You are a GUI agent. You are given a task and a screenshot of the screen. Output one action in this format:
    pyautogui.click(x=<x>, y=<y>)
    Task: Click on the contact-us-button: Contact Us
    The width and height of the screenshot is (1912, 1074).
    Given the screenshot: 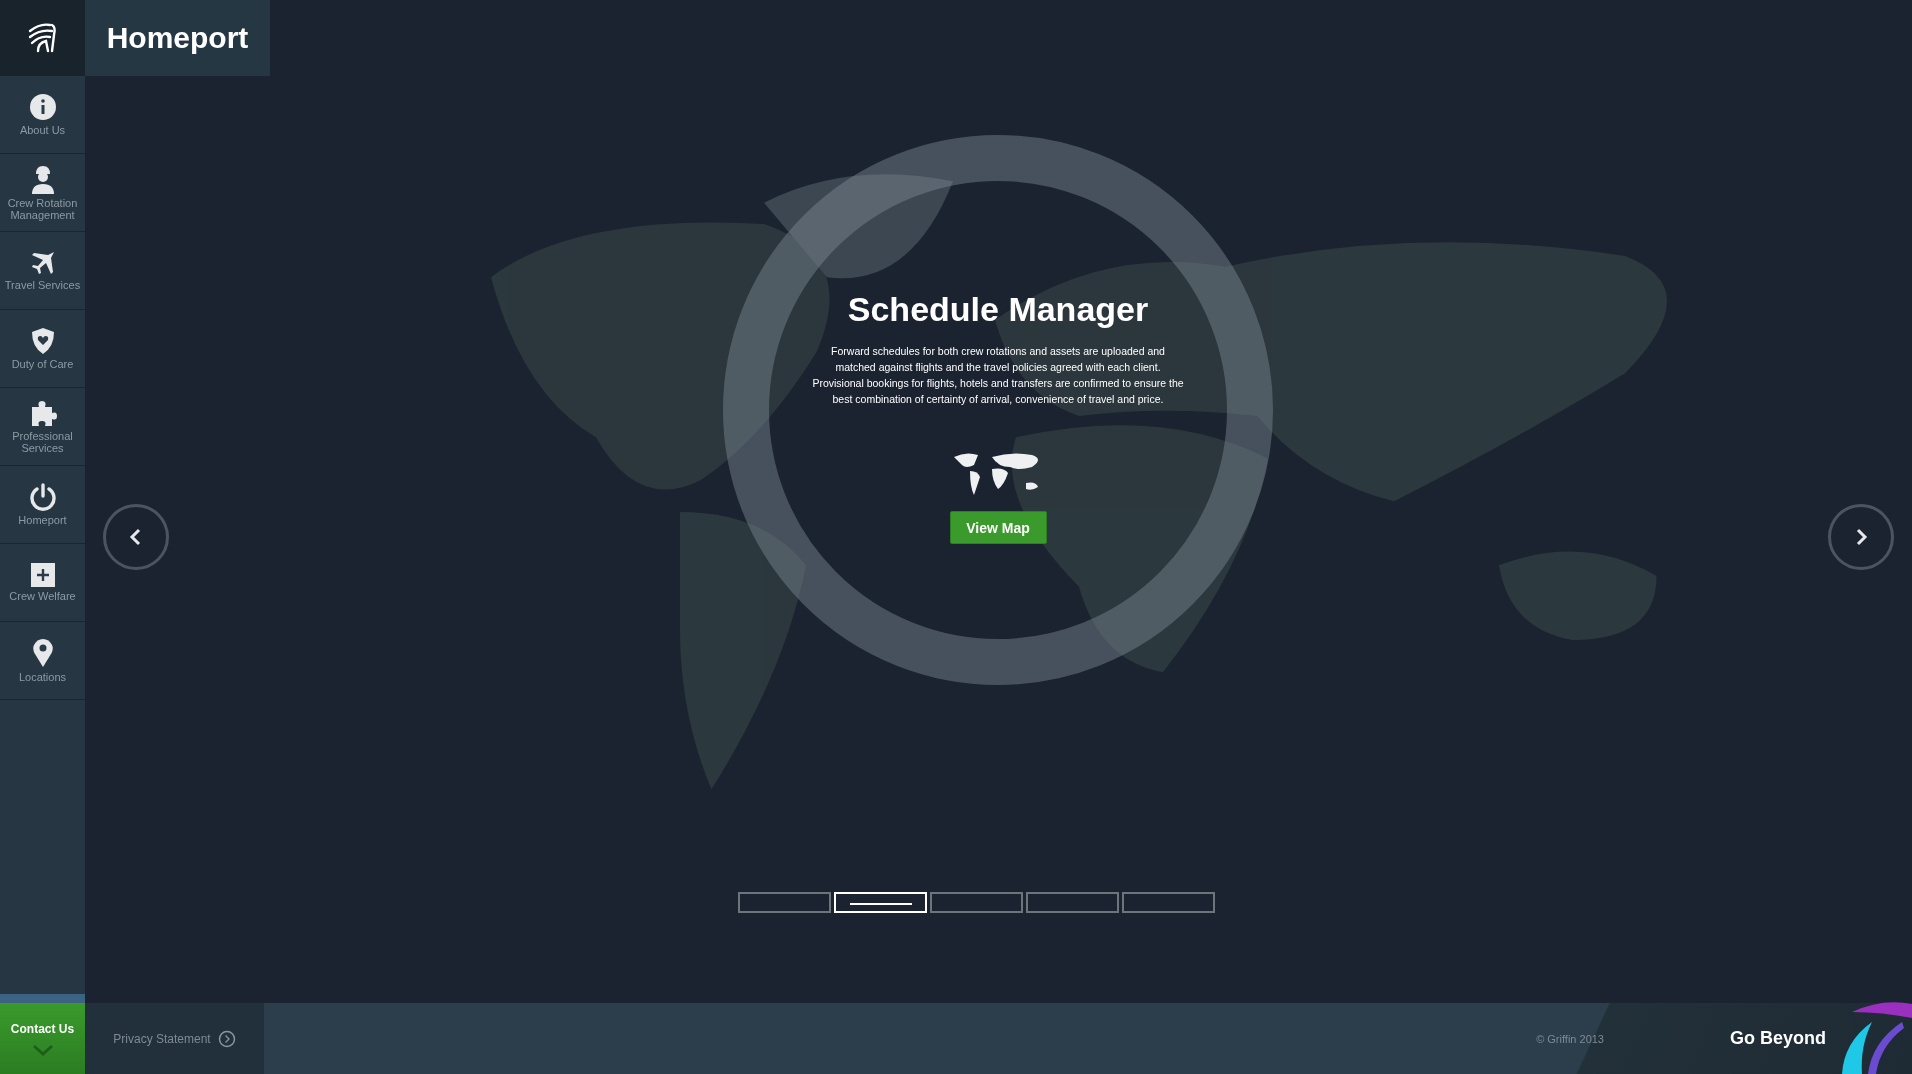 What is the action you would take?
    pyautogui.click(x=42, y=1038)
    